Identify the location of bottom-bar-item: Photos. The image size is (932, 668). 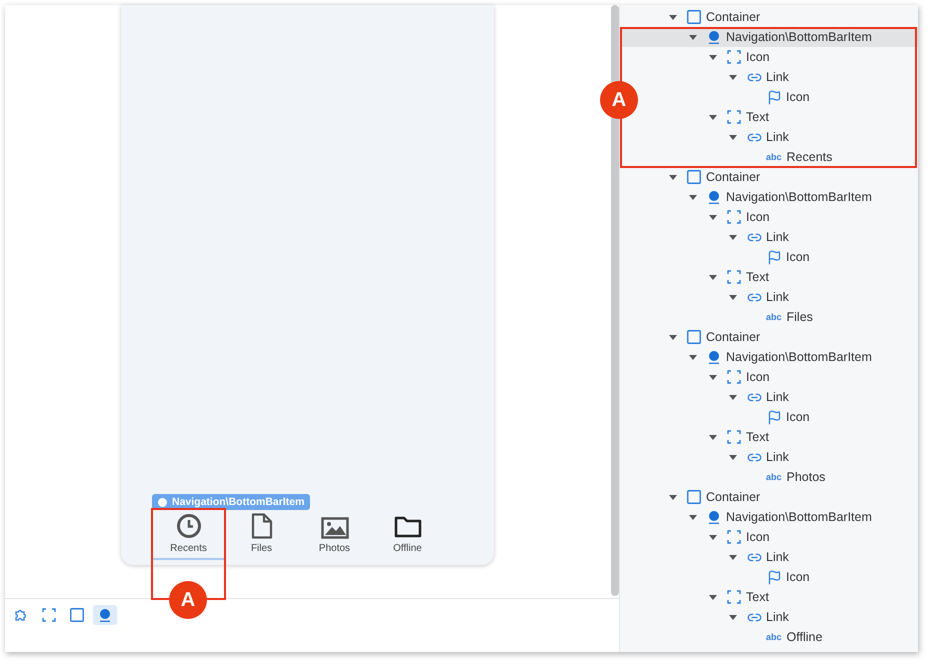
(334, 536).